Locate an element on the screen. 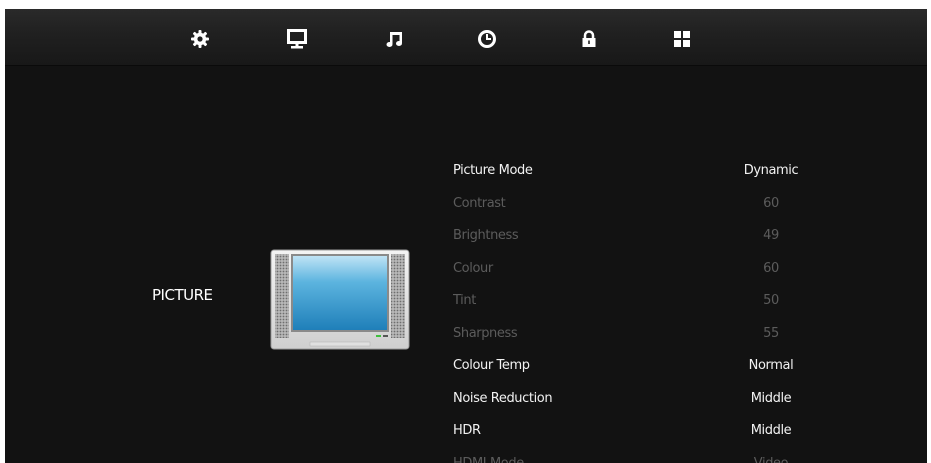  tab-setup is located at coordinates (200, 39).